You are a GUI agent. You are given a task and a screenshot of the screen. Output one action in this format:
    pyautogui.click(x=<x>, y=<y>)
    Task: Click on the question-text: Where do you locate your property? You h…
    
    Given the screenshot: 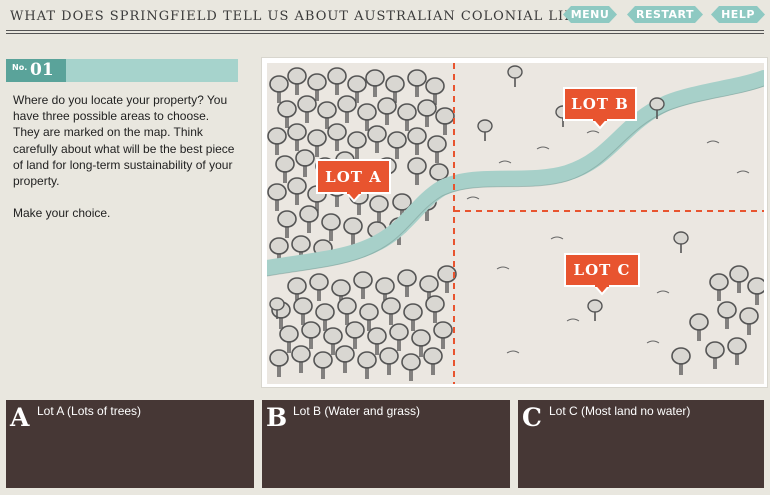 What is the action you would take?
    pyautogui.click(x=124, y=157)
    